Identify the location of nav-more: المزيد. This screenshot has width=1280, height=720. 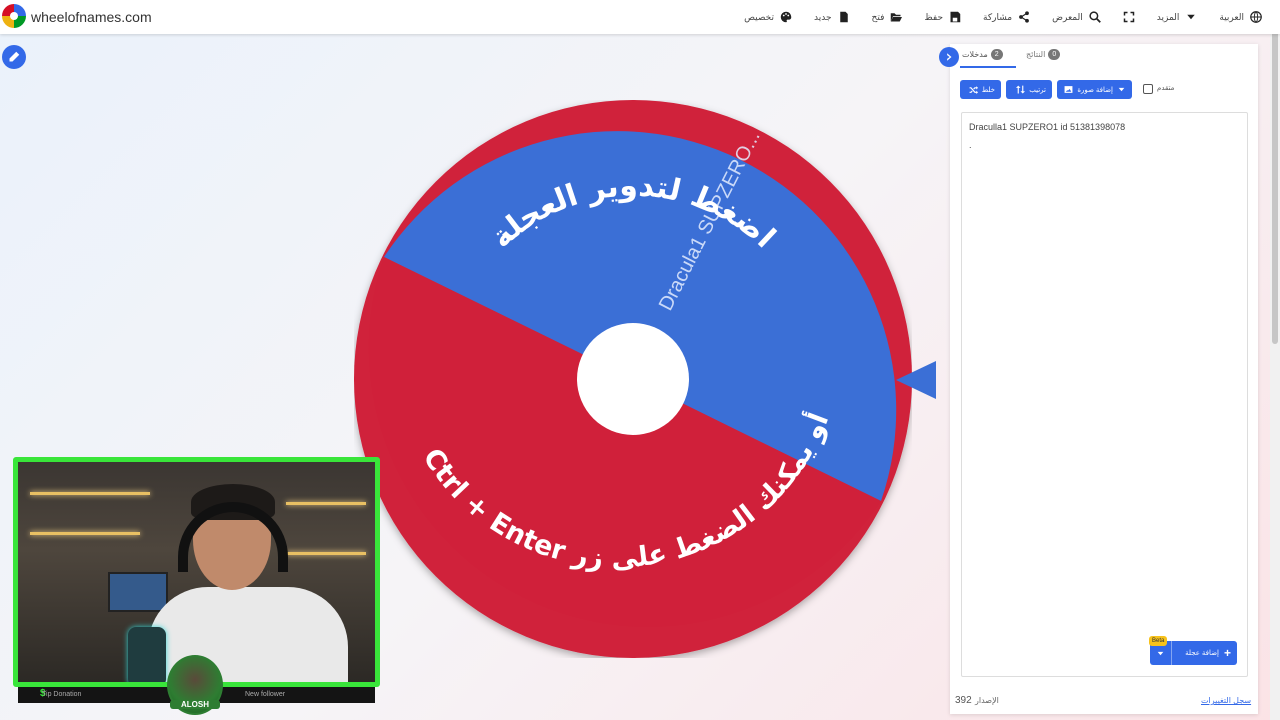
(1177, 17).